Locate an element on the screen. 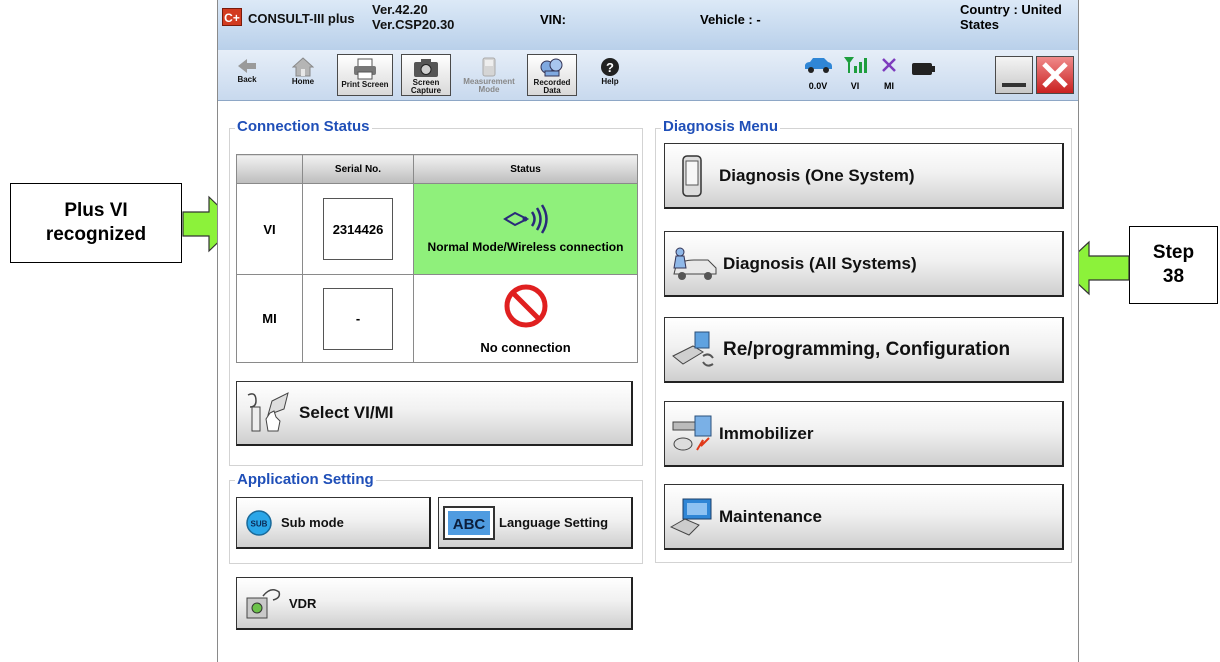  vdr-button: VDR is located at coordinates (434, 603).